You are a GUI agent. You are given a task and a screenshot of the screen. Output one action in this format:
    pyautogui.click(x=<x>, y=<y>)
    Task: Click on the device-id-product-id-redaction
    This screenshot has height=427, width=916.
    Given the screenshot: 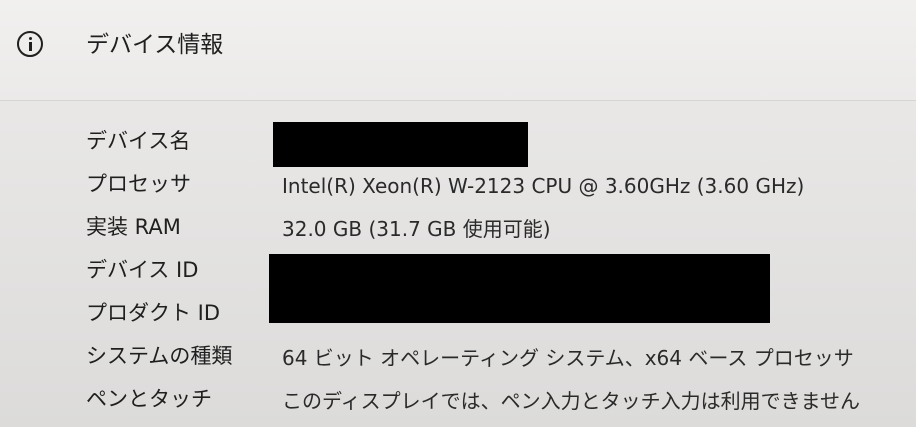 What is the action you would take?
    pyautogui.click(x=519, y=288)
    